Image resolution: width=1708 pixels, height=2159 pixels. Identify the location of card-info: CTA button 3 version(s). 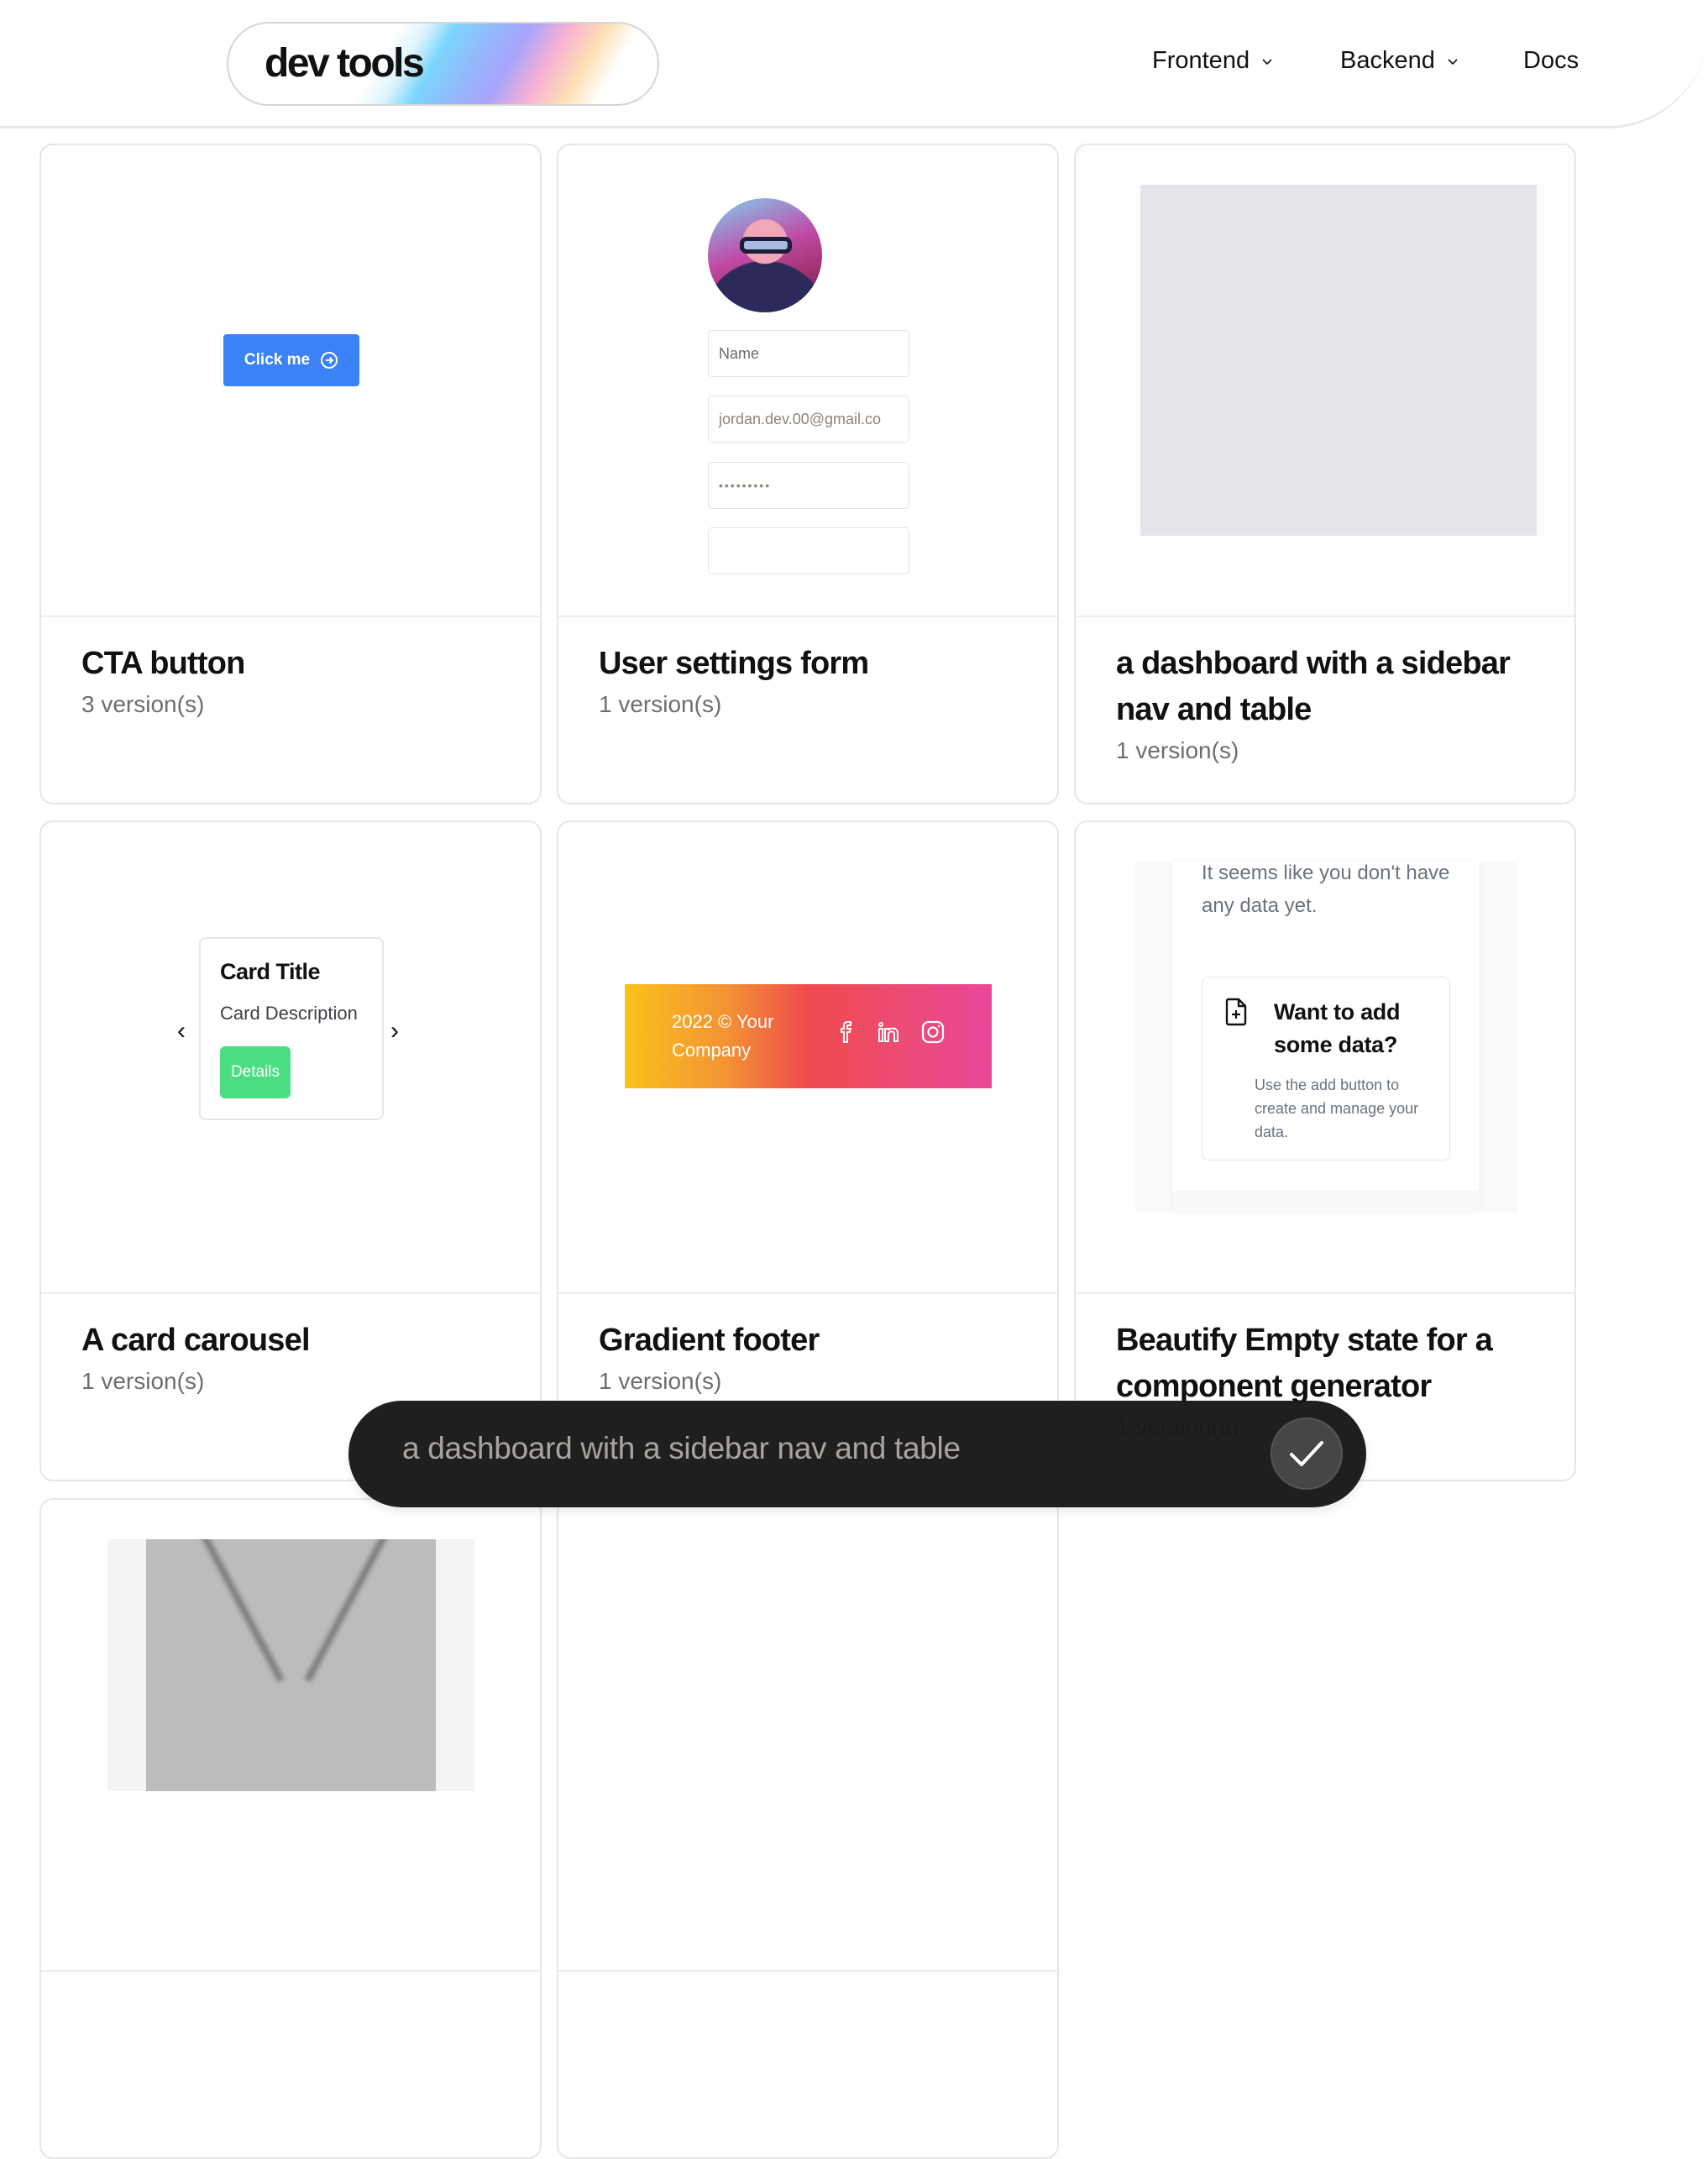
(293, 681).